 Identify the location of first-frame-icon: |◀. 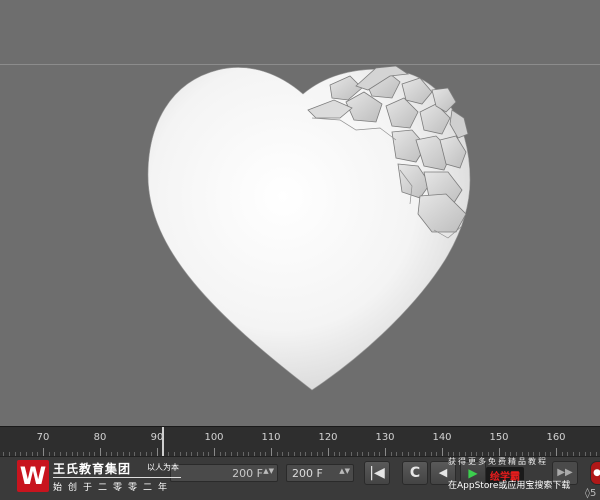
(377, 473).